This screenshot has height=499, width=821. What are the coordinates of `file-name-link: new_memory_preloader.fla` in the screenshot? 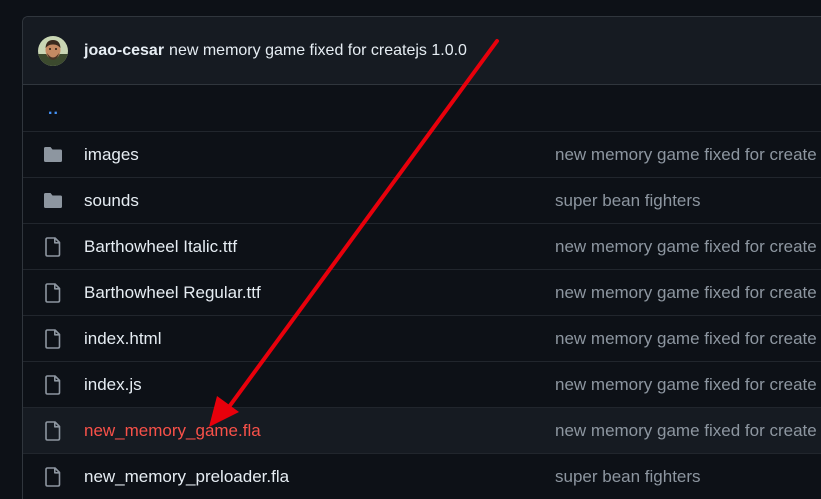 It's located at (186, 477).